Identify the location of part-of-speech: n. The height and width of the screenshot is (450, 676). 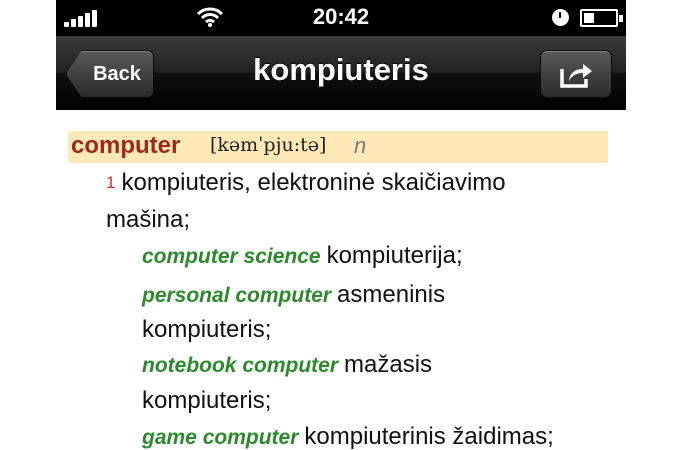
(360, 145).